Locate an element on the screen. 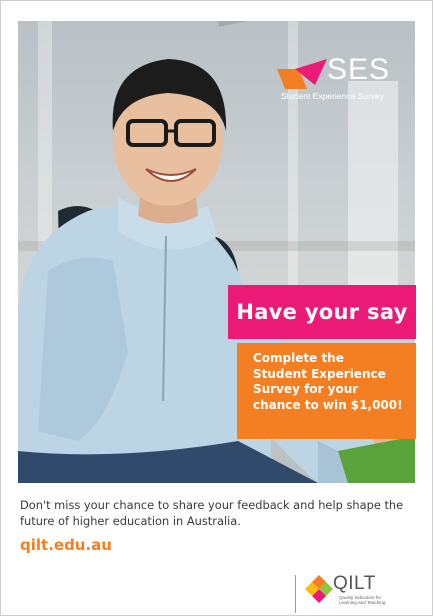 The width and height of the screenshot is (433, 616). ses-chevron-icon is located at coordinates (302, 74).